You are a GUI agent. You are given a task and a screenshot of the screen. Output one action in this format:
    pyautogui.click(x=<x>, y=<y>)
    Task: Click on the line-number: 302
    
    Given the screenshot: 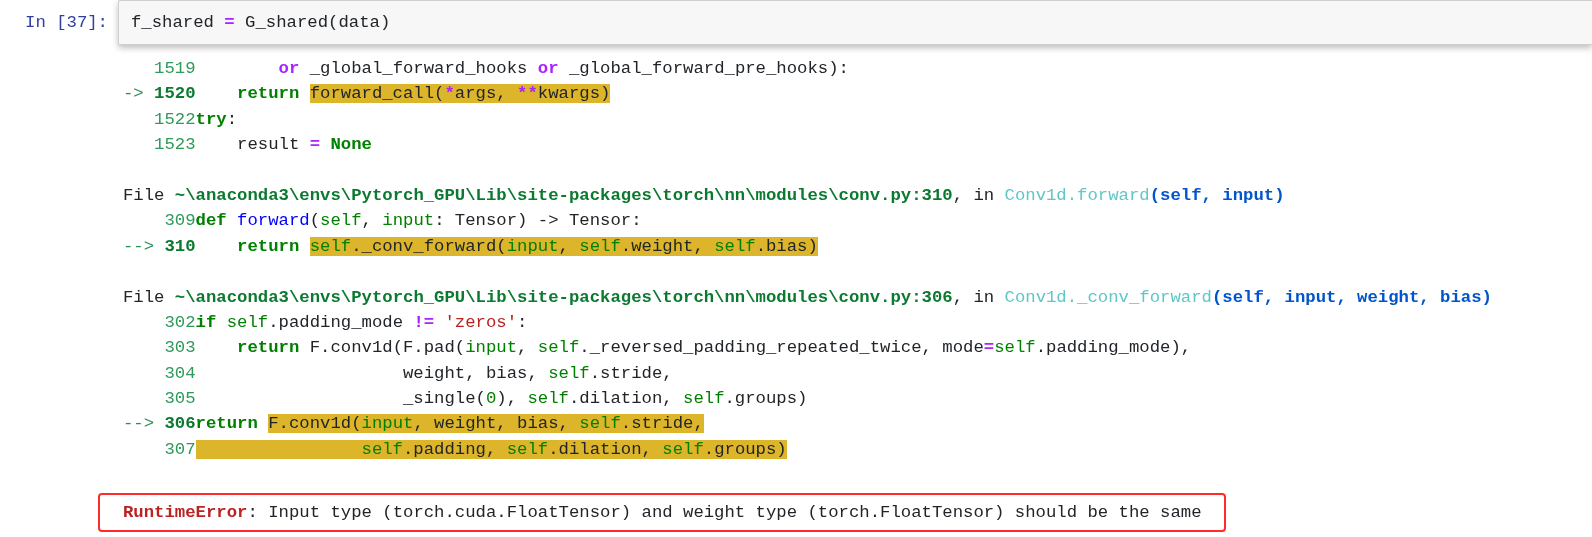 What is the action you would take?
    pyautogui.click(x=180, y=322)
    